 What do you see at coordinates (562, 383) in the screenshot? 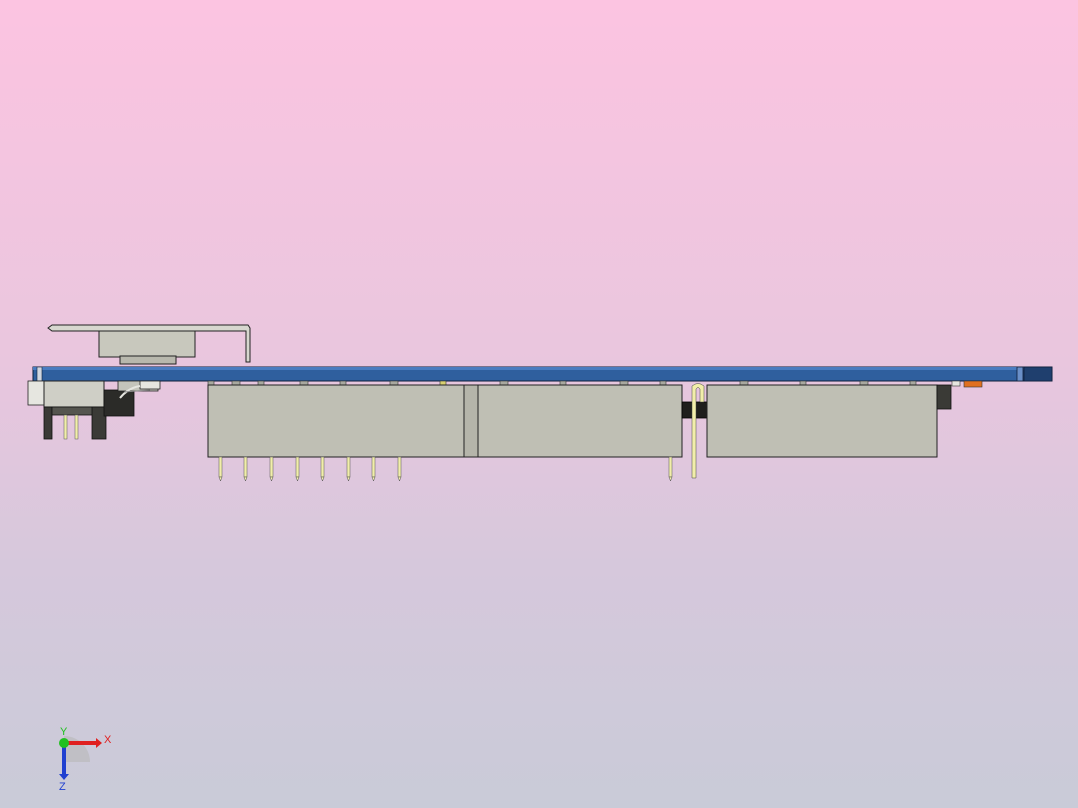
I see `smd-components` at bounding box center [562, 383].